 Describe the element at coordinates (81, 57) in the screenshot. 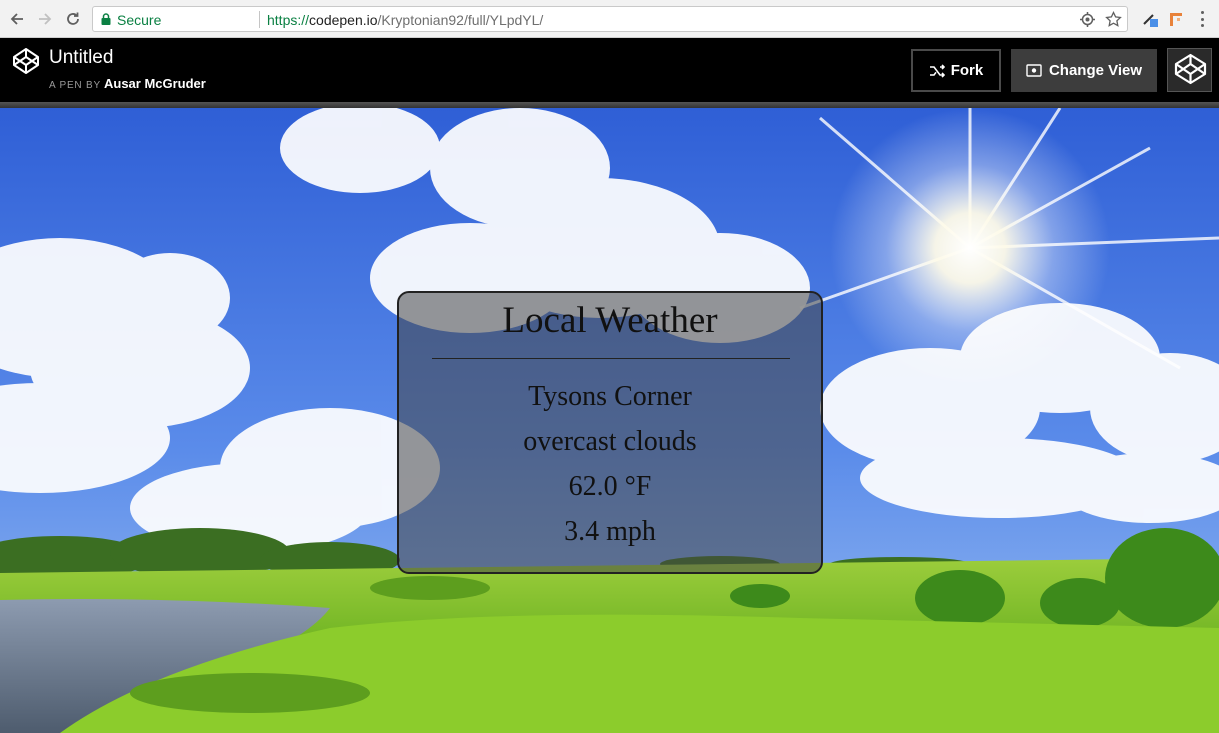

I see `pen-title: Untitled` at that location.